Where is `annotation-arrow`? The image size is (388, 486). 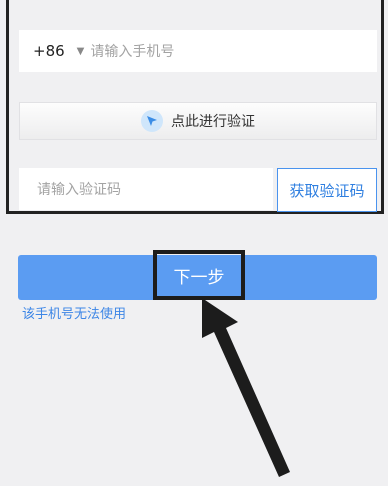
annotation-arrow is located at coordinates (246, 387).